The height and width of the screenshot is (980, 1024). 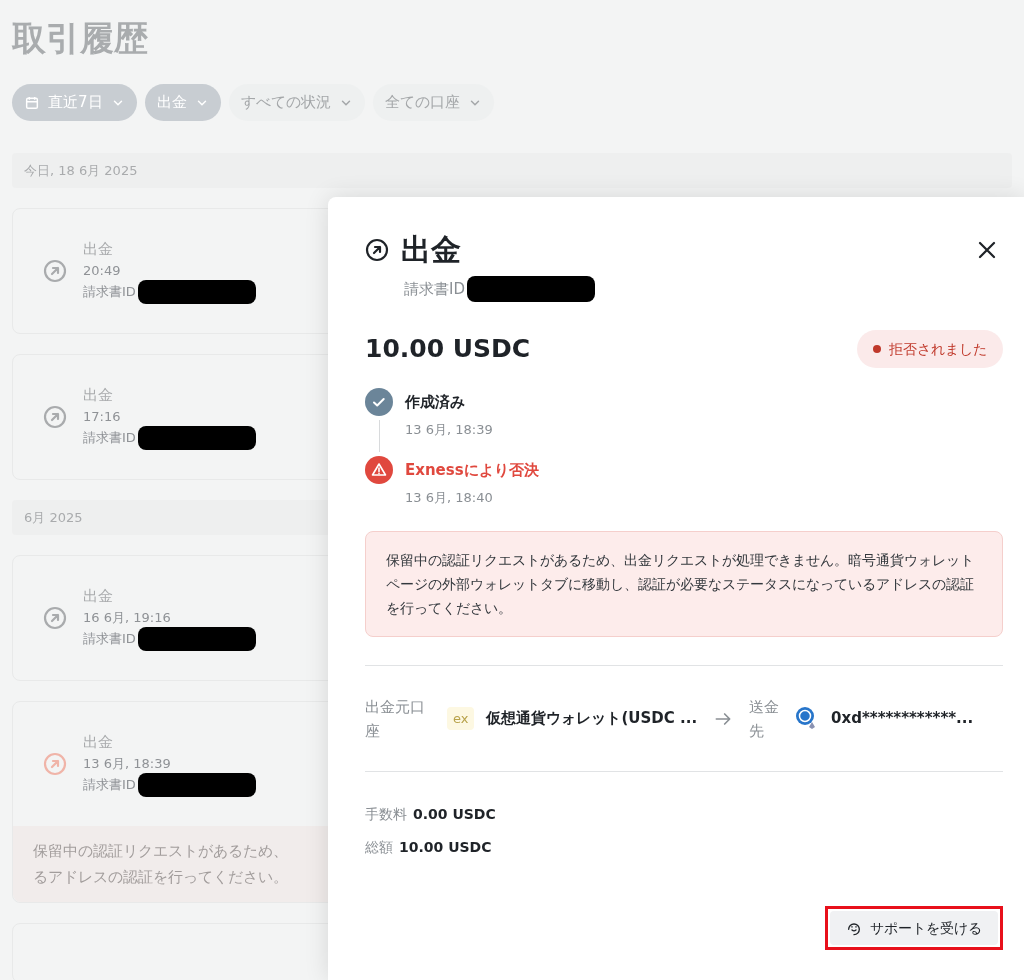 What do you see at coordinates (433, 102) in the screenshot?
I see `filter-dropdown: 全ての口座` at bounding box center [433, 102].